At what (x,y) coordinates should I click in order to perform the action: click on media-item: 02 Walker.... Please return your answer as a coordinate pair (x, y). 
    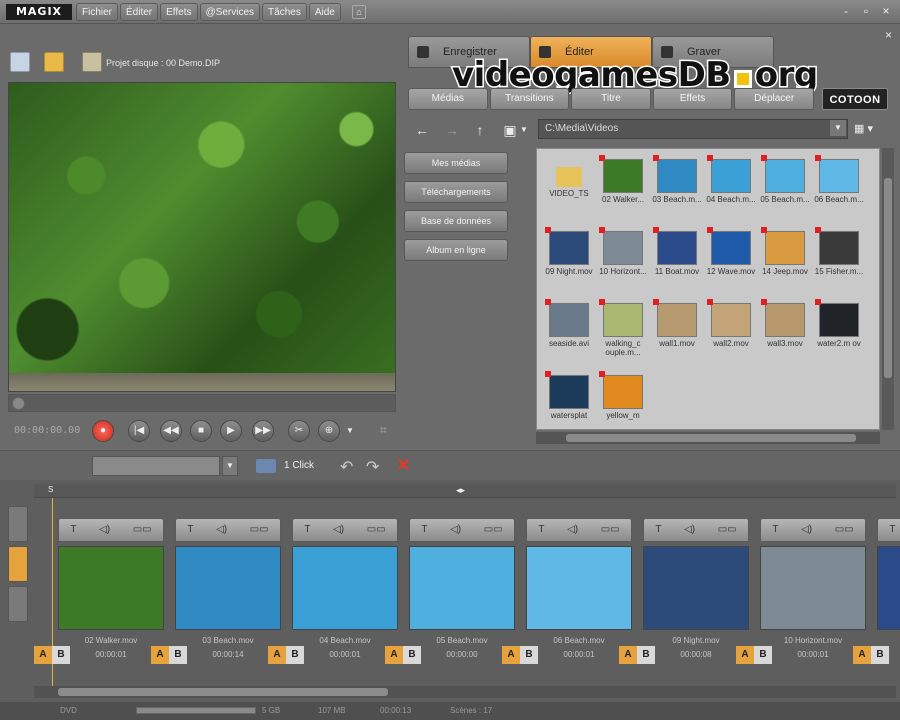
    Looking at the image, I should click on (623, 188).